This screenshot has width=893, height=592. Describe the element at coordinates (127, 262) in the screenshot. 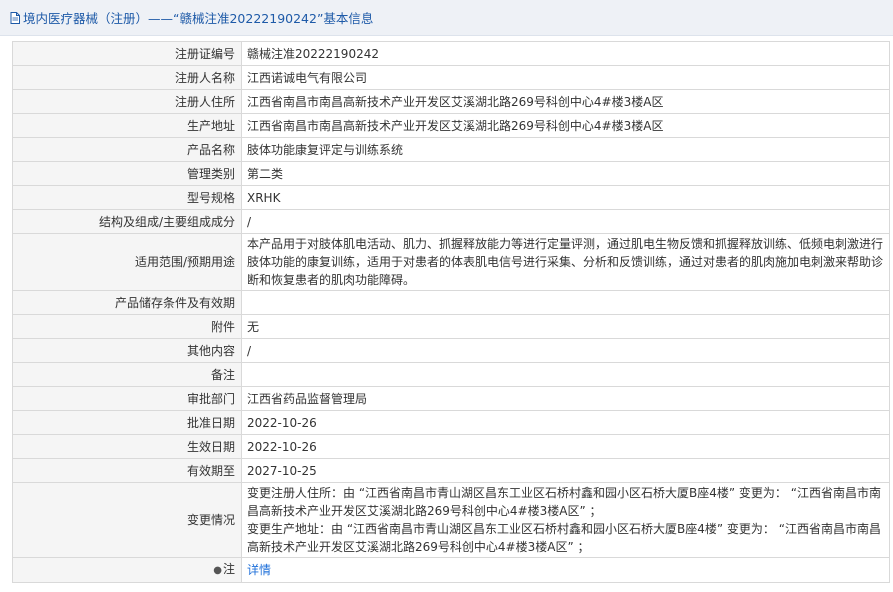

I see `row-label: 适用范围/预期用途` at that location.